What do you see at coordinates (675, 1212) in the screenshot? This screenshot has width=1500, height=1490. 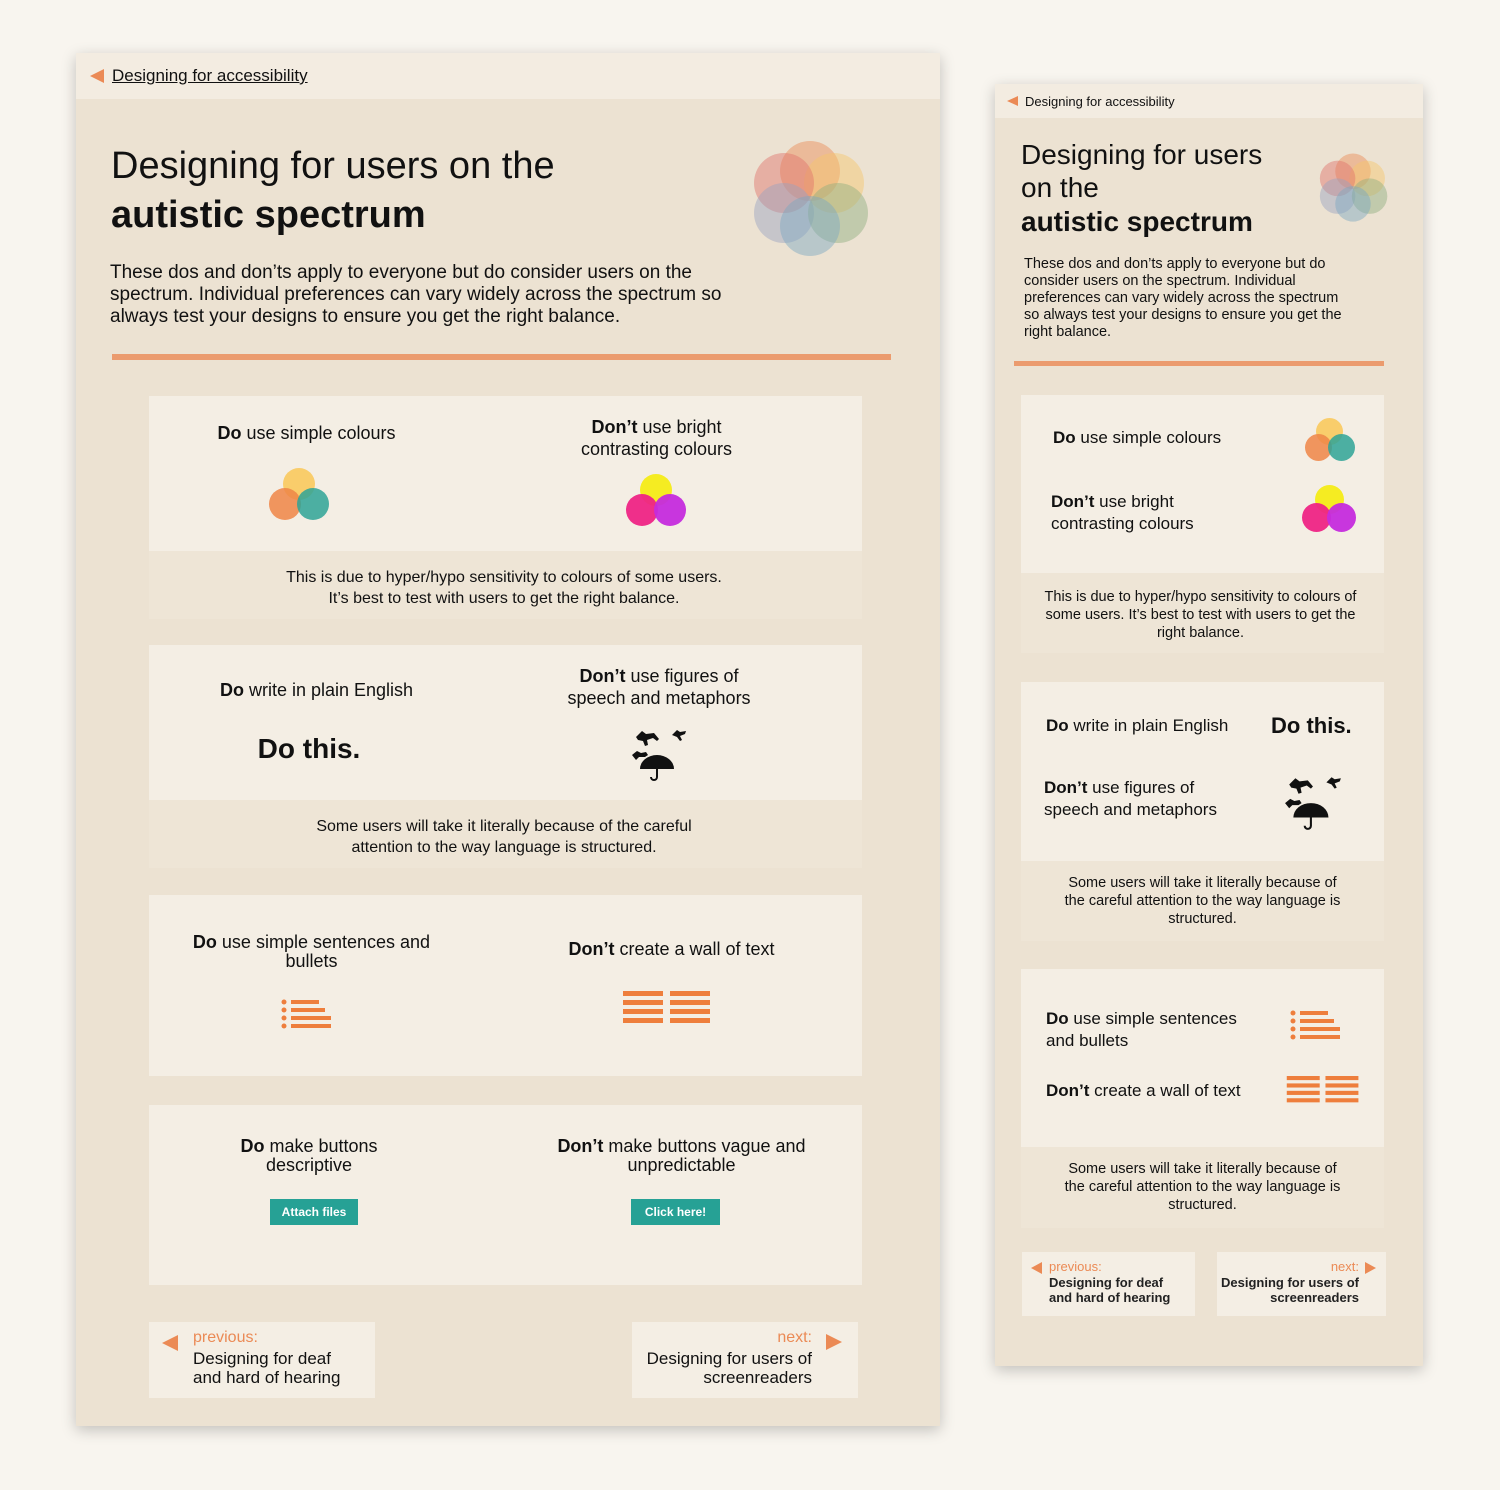 I see `click-here-button: Click here!` at bounding box center [675, 1212].